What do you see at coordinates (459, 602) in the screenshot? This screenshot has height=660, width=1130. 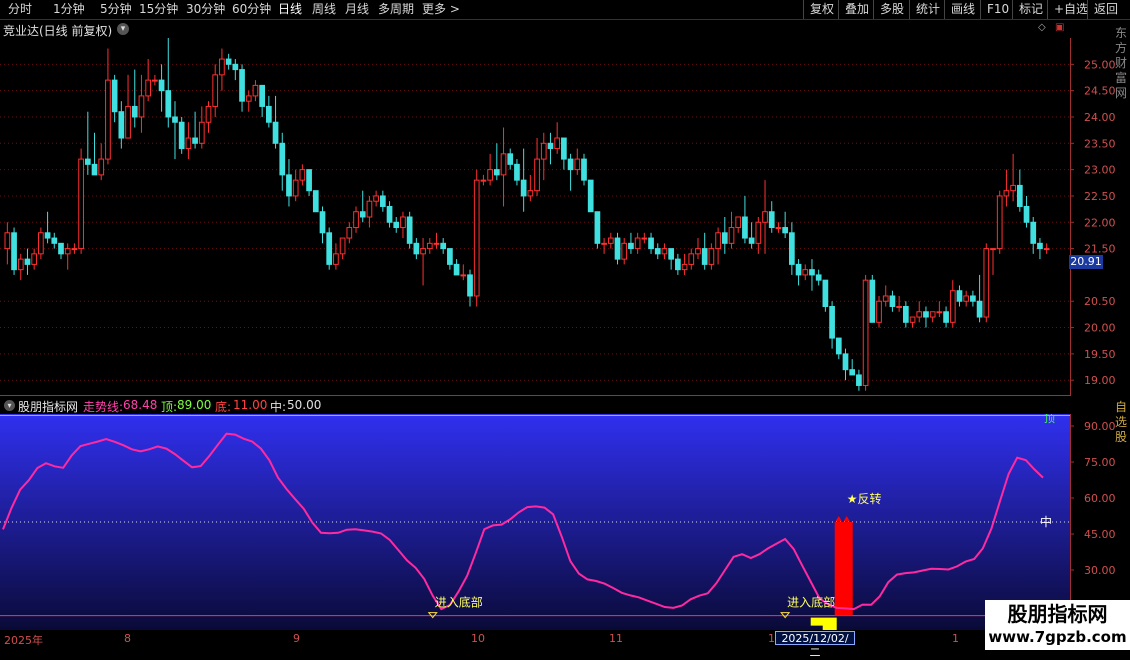 I see `bottom-entry-label: 进入底部` at bounding box center [459, 602].